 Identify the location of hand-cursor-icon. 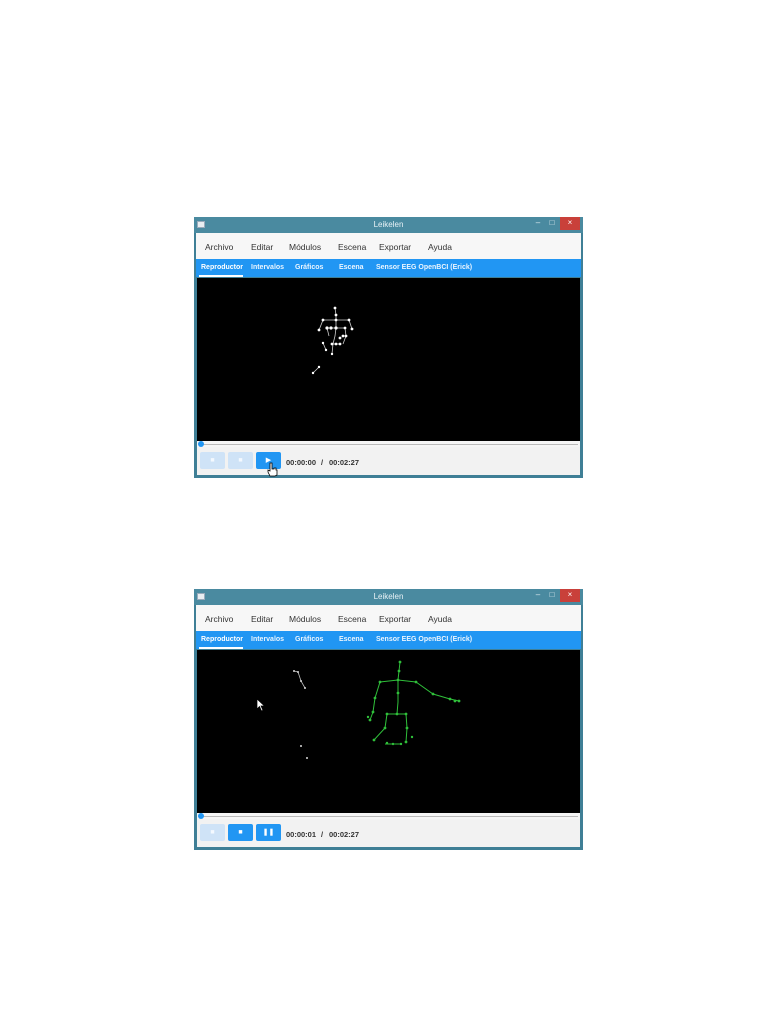
(272, 469).